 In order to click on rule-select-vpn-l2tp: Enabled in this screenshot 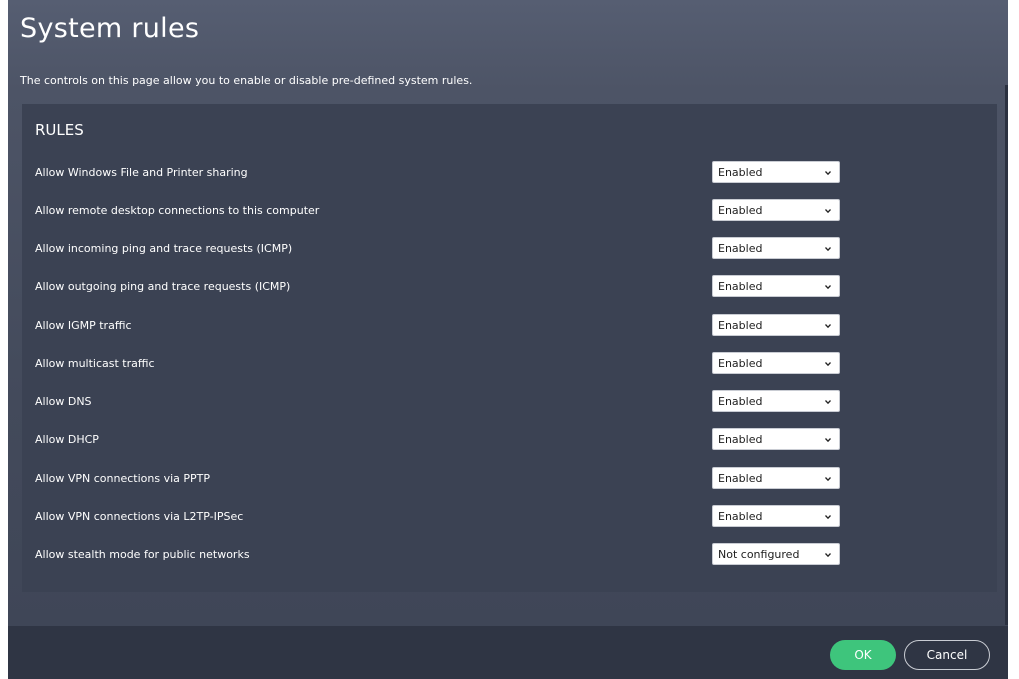, I will do `click(776, 516)`.